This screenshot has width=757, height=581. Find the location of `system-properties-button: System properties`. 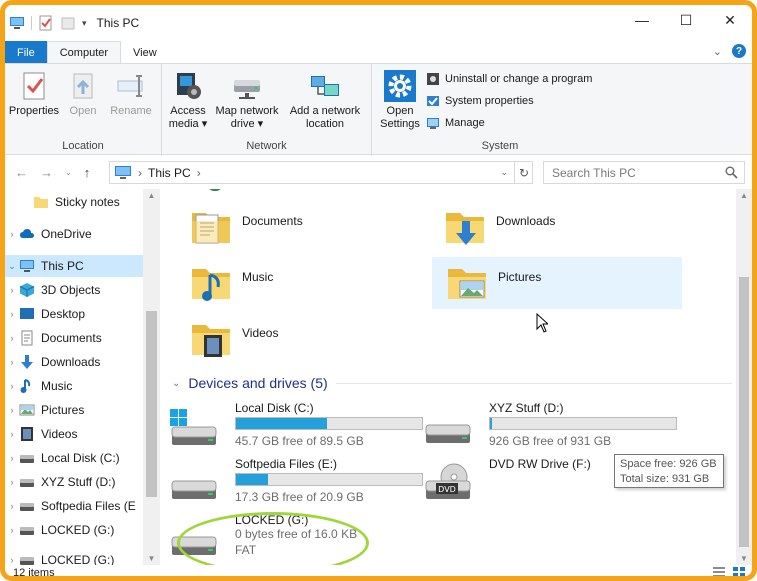

system-properties-button: System properties is located at coordinates (480, 101).